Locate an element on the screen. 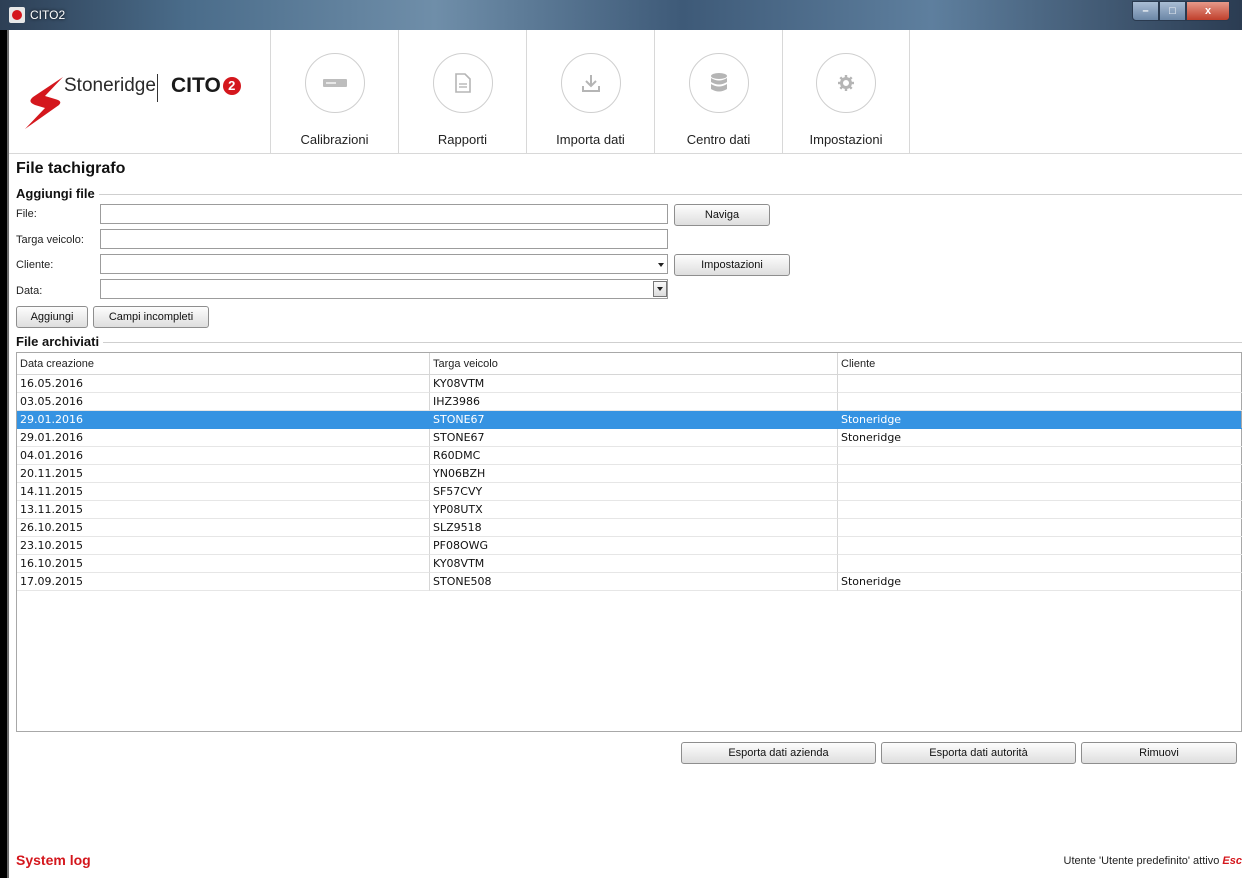 Image resolution: width=1242 pixels, height=878 pixels. window-title: CITO2 is located at coordinates (48, 15).